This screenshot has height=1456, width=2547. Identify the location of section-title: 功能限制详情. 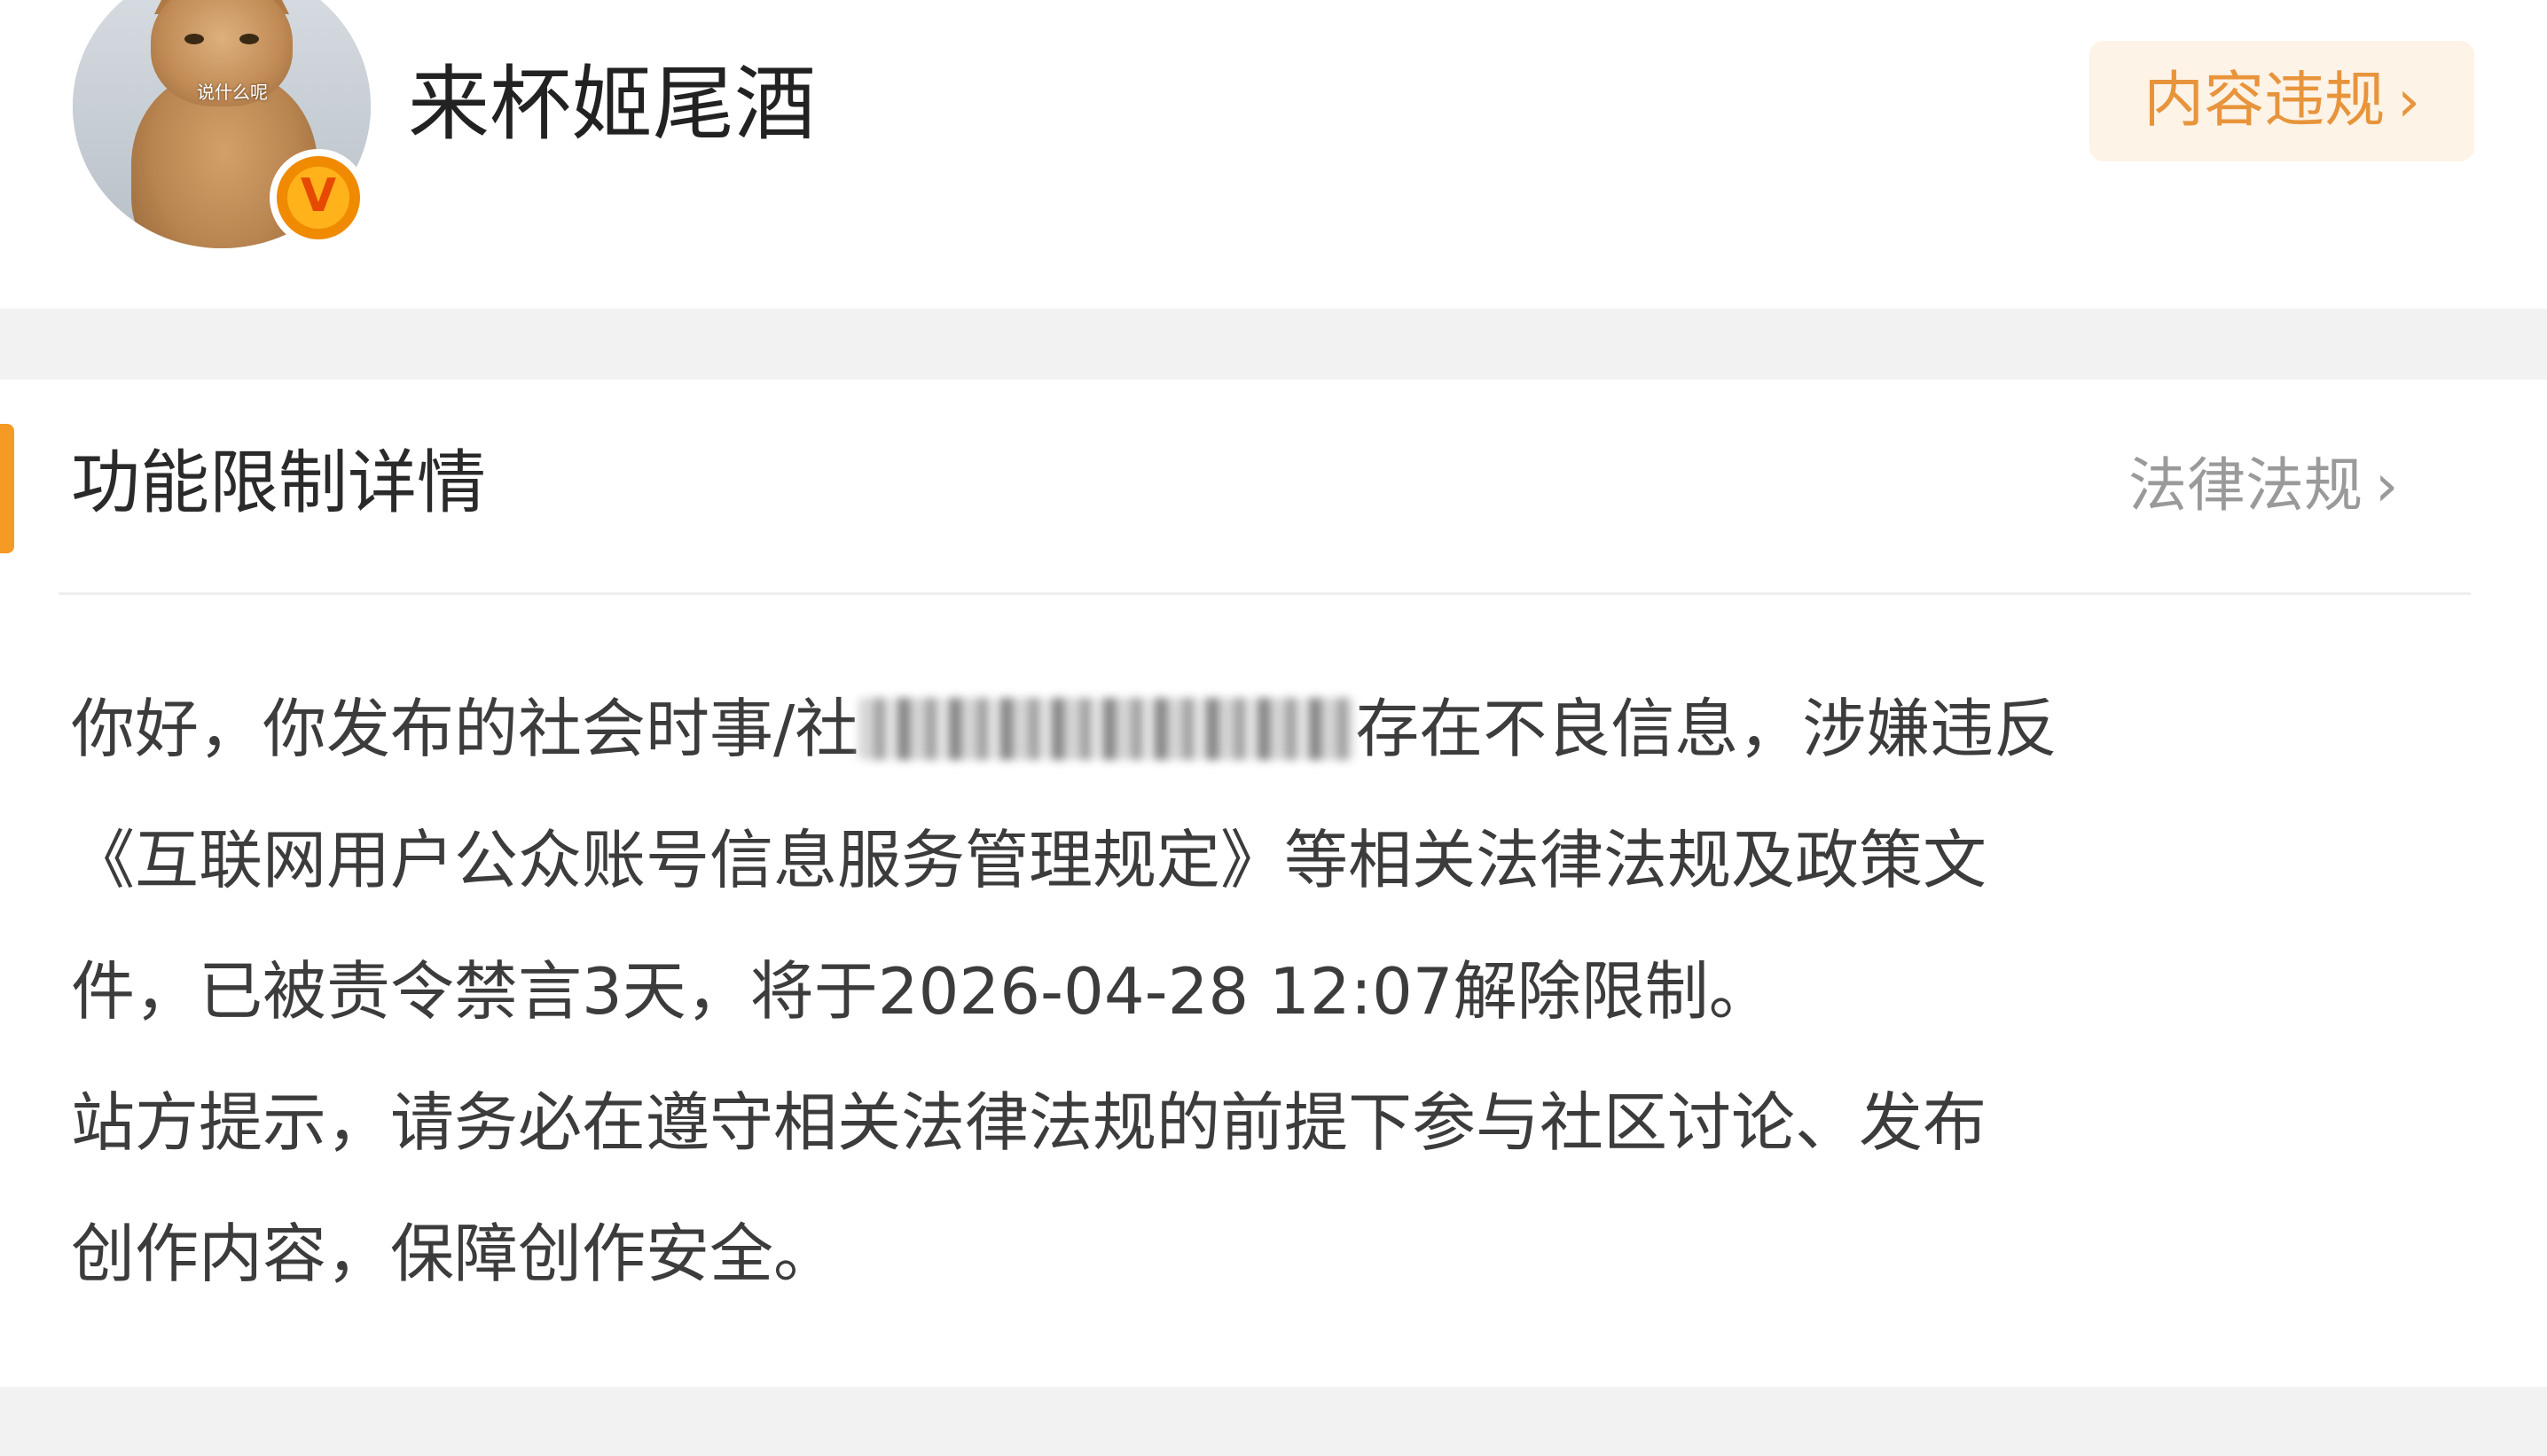
(279, 483).